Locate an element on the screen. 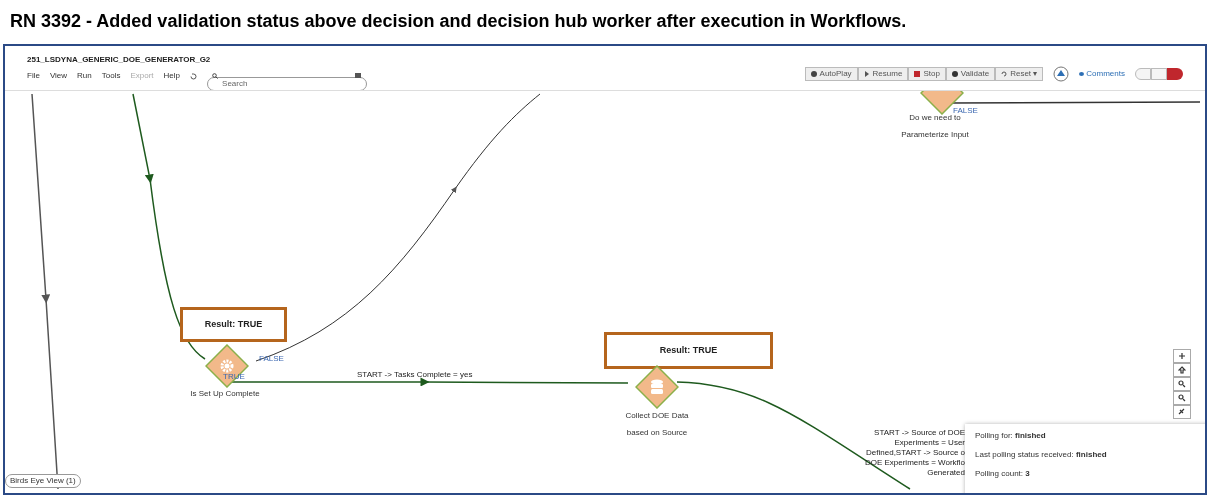  workflow-title: 251_LSDYNA_GENERIC_DOE_GENERATOR_G2 is located at coordinates (119, 60).